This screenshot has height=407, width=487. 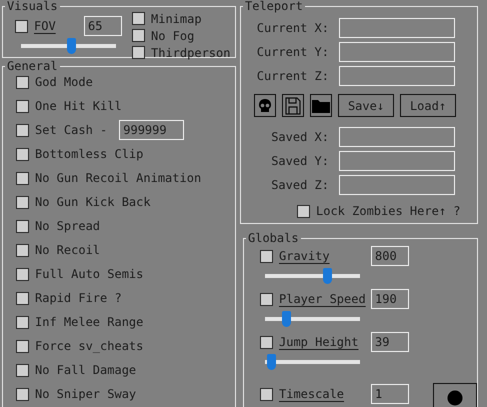 I want to click on coordinate-label: Saved Z:, so click(x=299, y=185).